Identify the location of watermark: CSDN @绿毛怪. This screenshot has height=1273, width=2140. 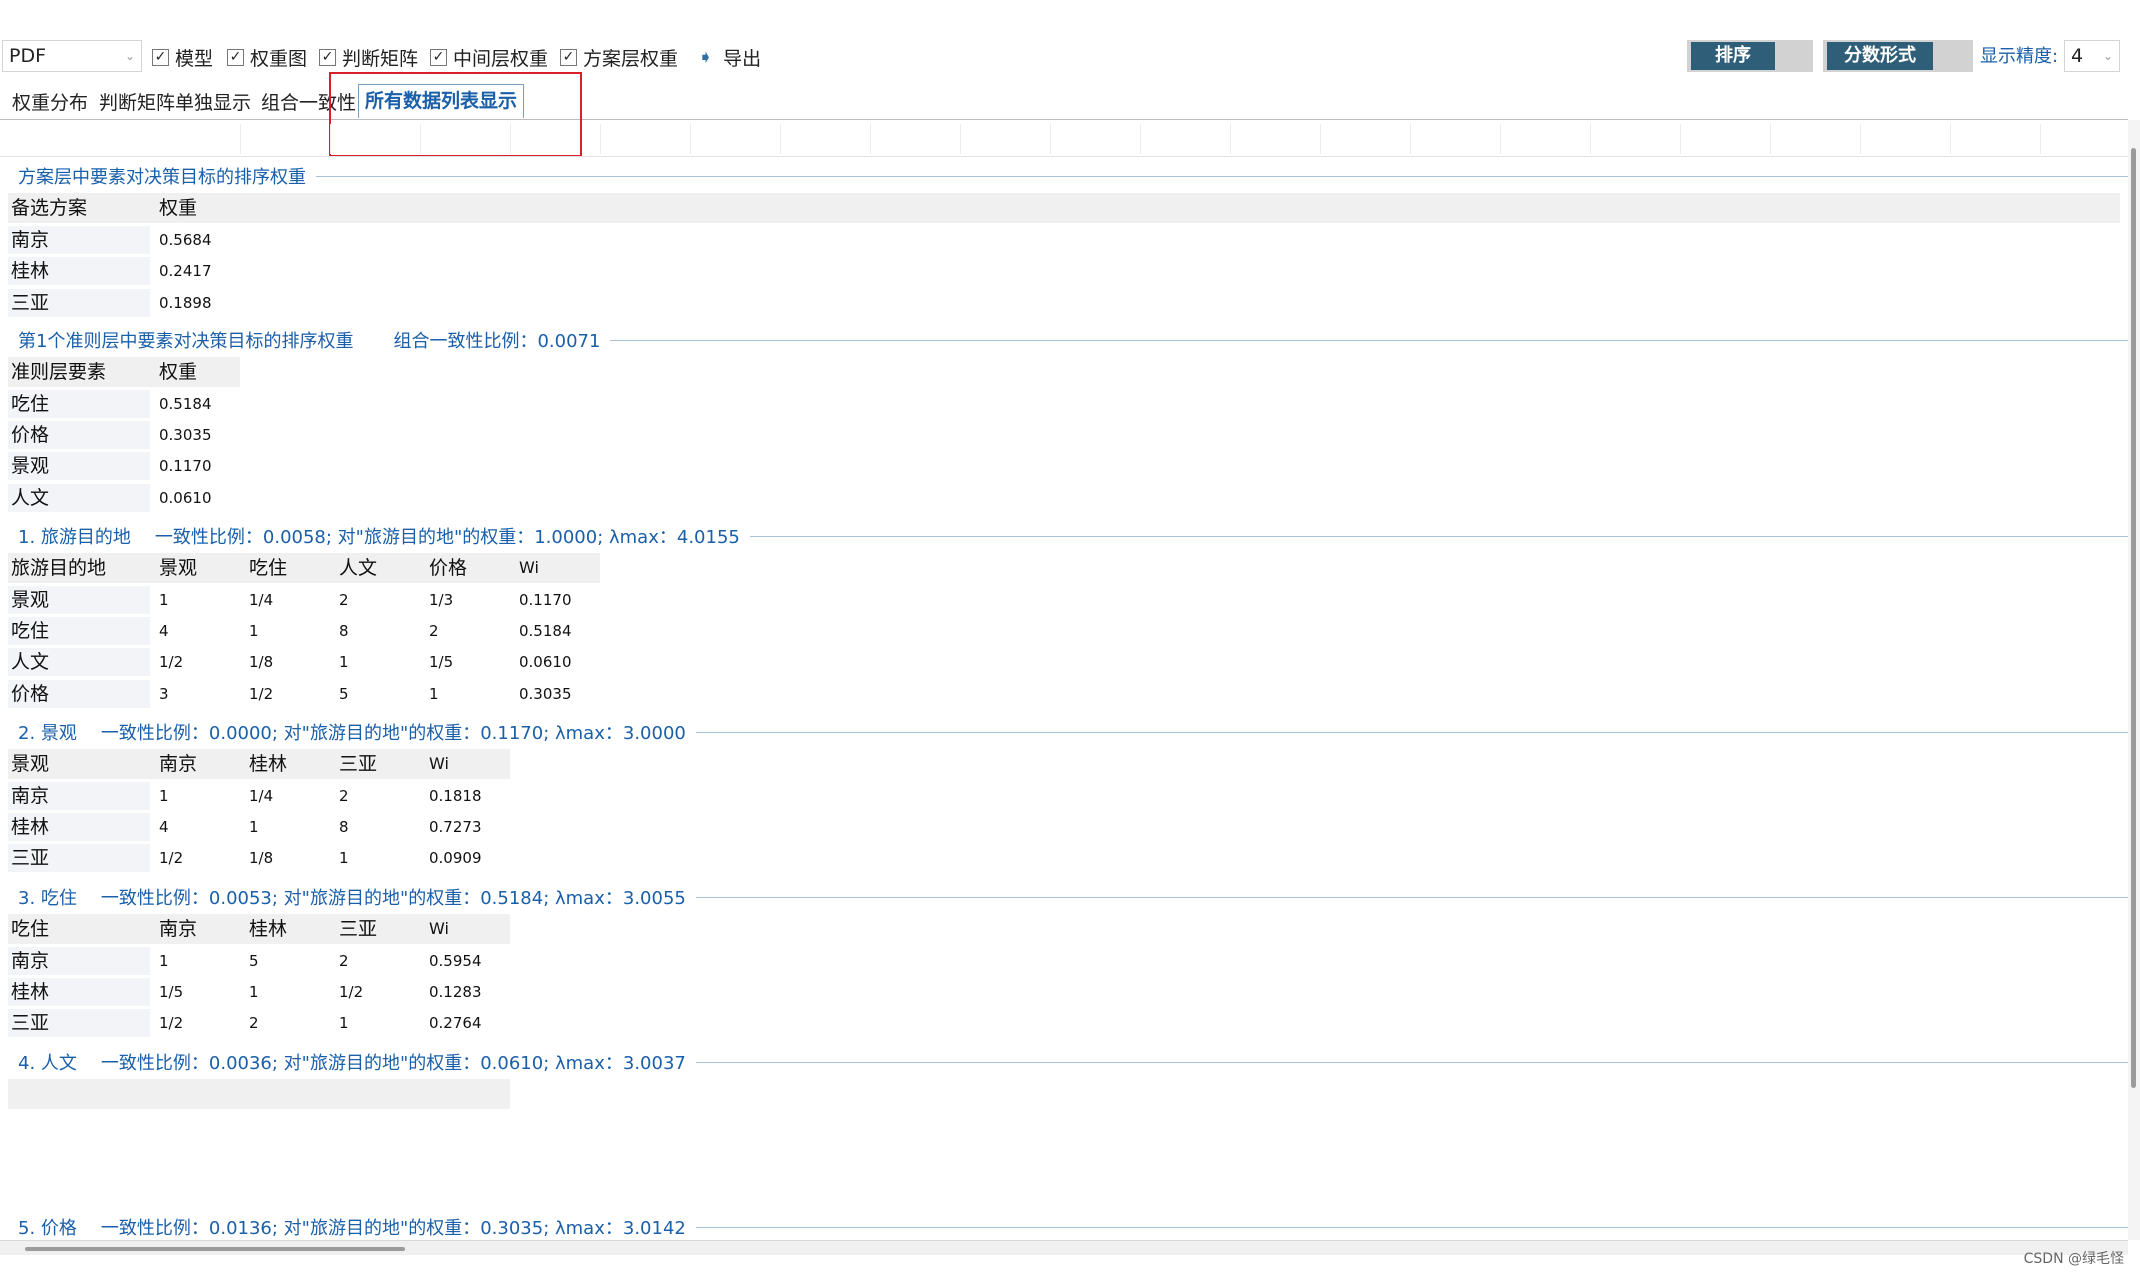
(2073, 1259).